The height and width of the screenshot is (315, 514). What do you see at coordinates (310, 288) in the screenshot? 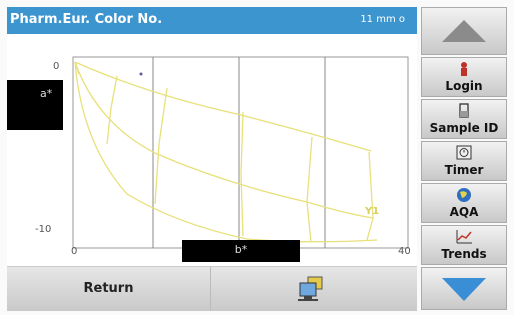
I see `send-data-icon` at bounding box center [310, 288].